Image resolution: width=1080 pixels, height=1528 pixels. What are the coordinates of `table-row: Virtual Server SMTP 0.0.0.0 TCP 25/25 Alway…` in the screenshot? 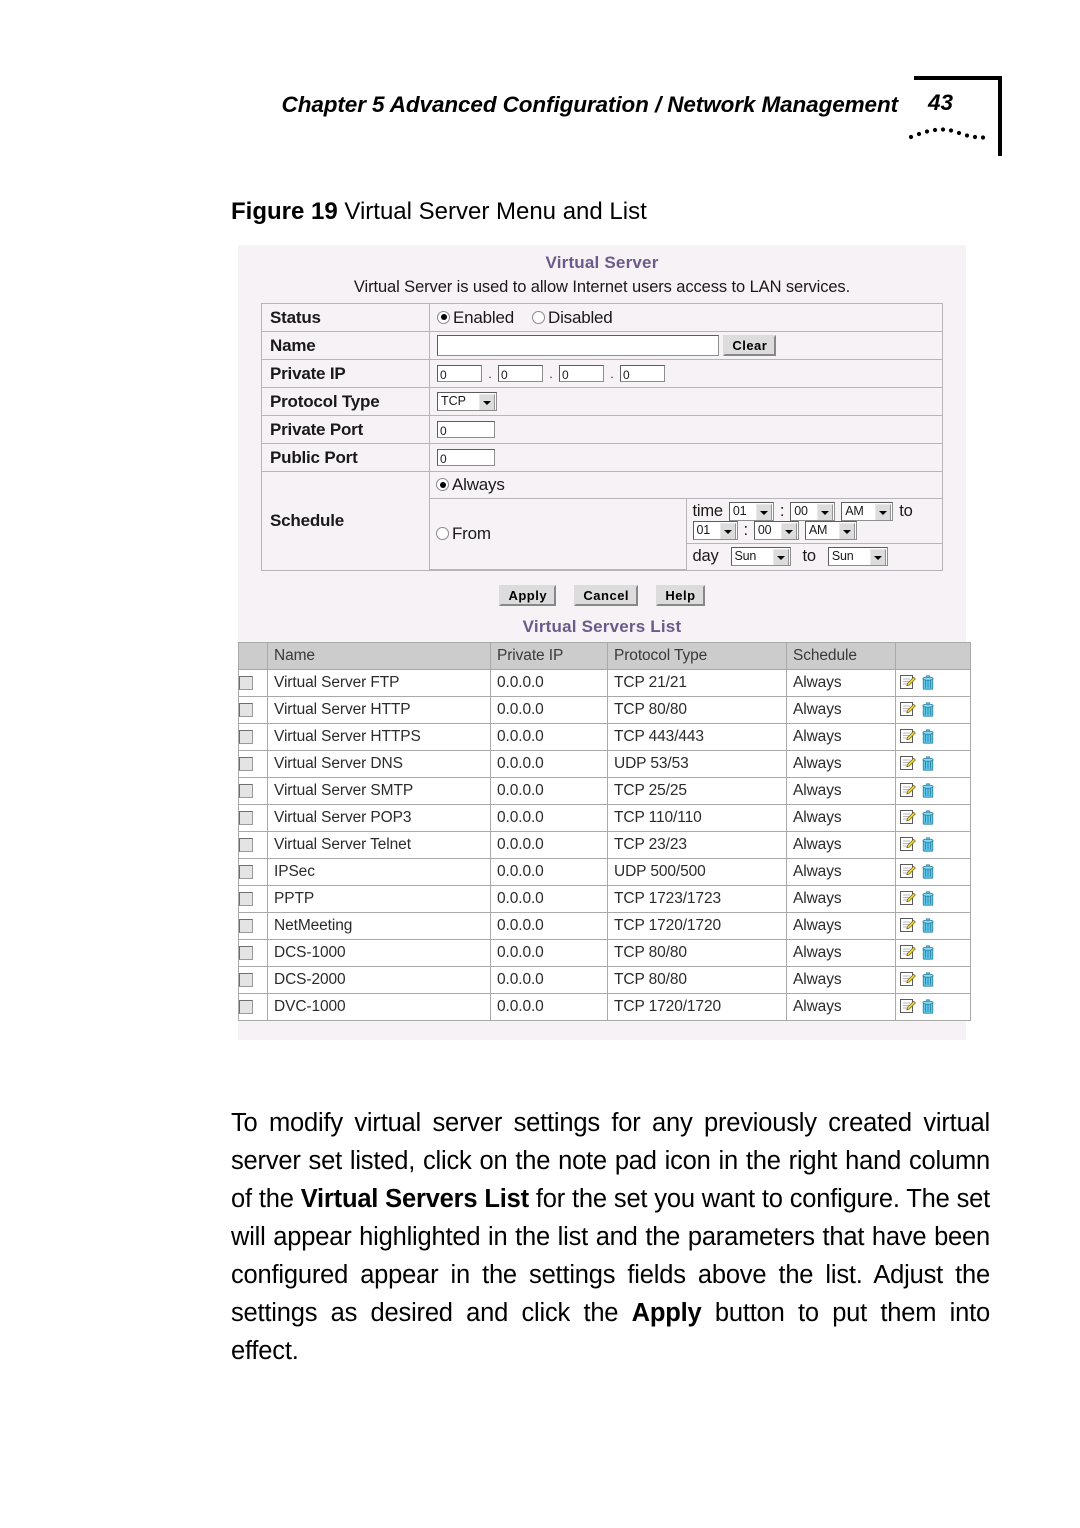 It's located at (604, 790).